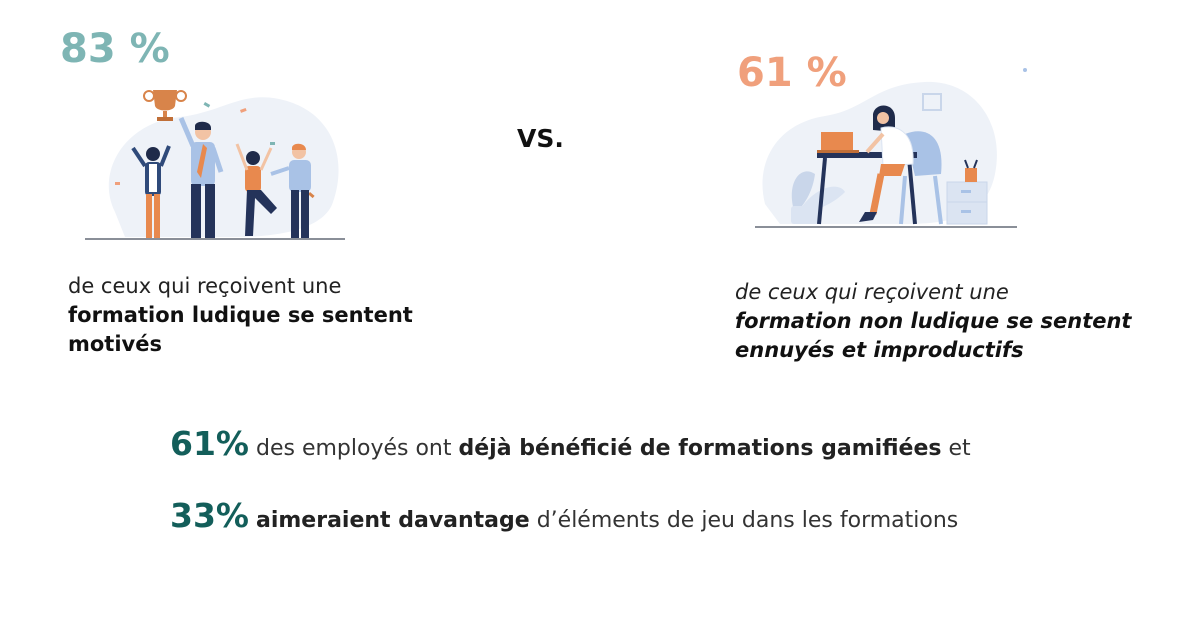 This screenshot has height=635, width=1185. I want to click on celebrating-team-illustration, so click(215, 165).